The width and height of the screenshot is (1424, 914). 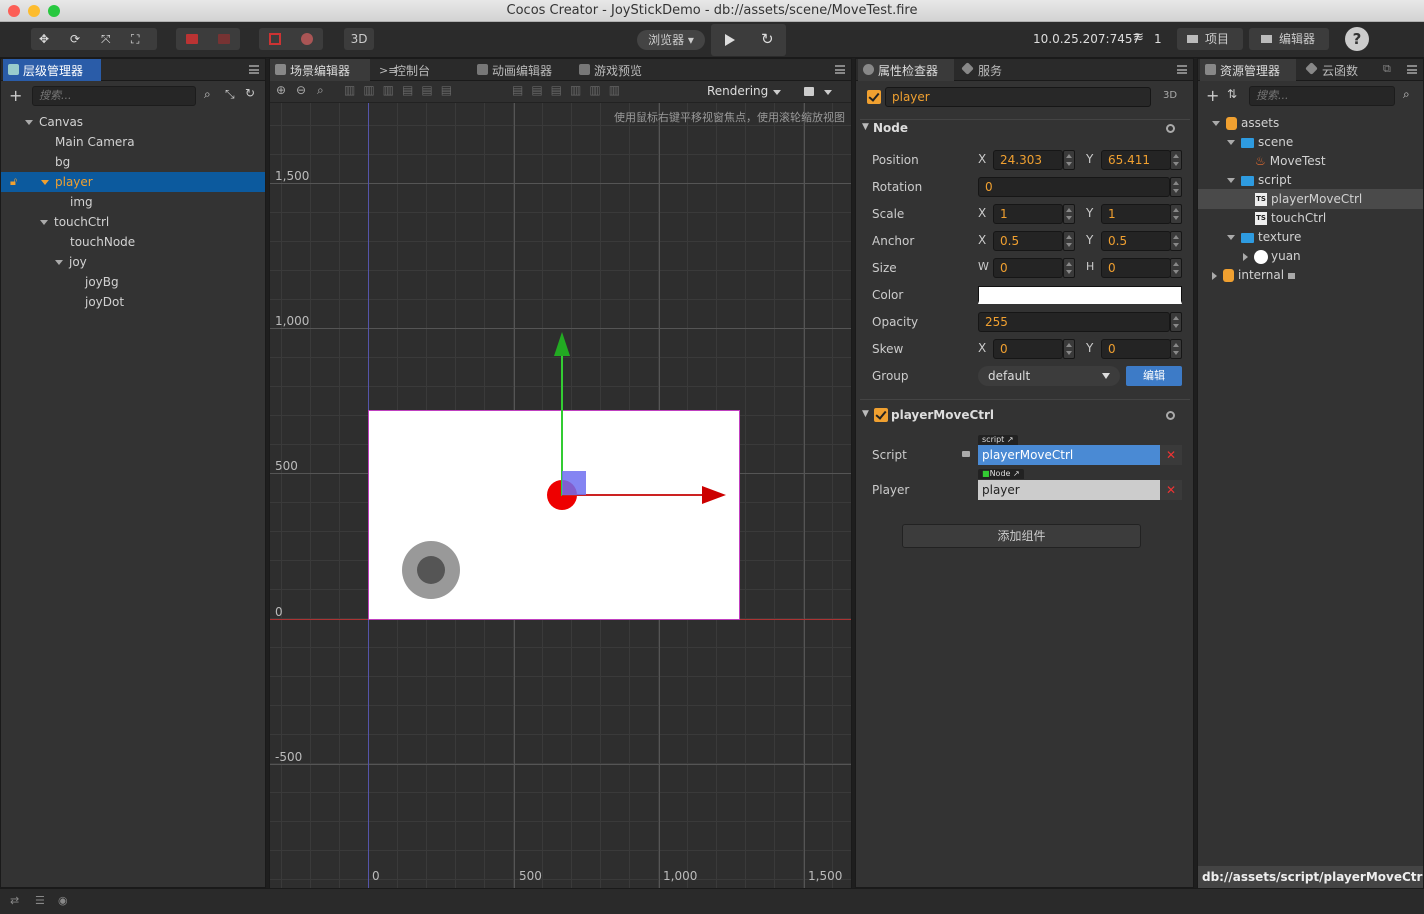 What do you see at coordinates (1080, 295) in the screenshot?
I see `color-swatch` at bounding box center [1080, 295].